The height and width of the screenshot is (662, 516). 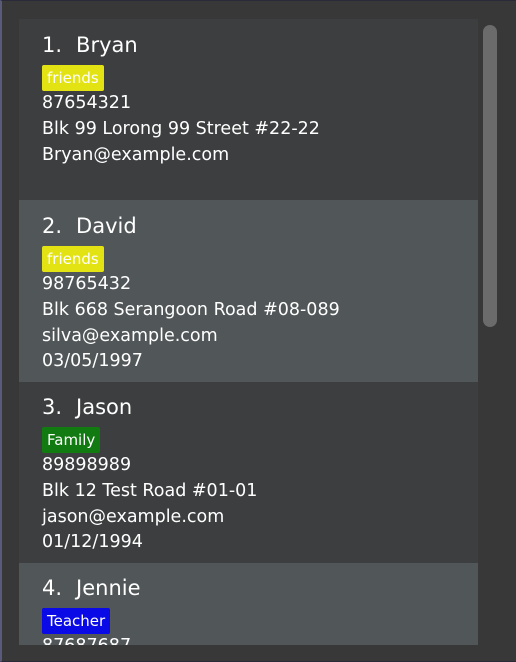 What do you see at coordinates (86, 640) in the screenshot?
I see `person-phone: 87687687` at bounding box center [86, 640].